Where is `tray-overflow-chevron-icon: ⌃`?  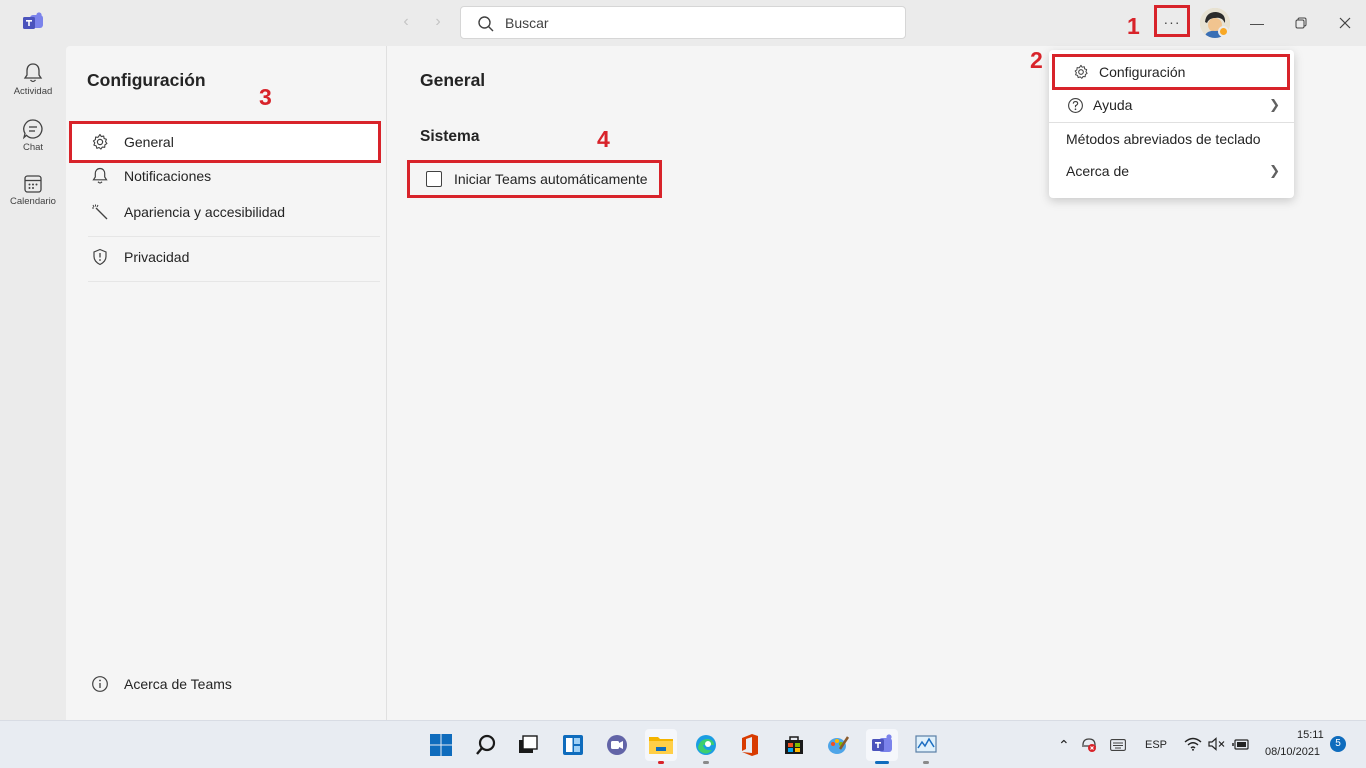 tray-overflow-chevron-icon: ⌃ is located at coordinates (1064, 745).